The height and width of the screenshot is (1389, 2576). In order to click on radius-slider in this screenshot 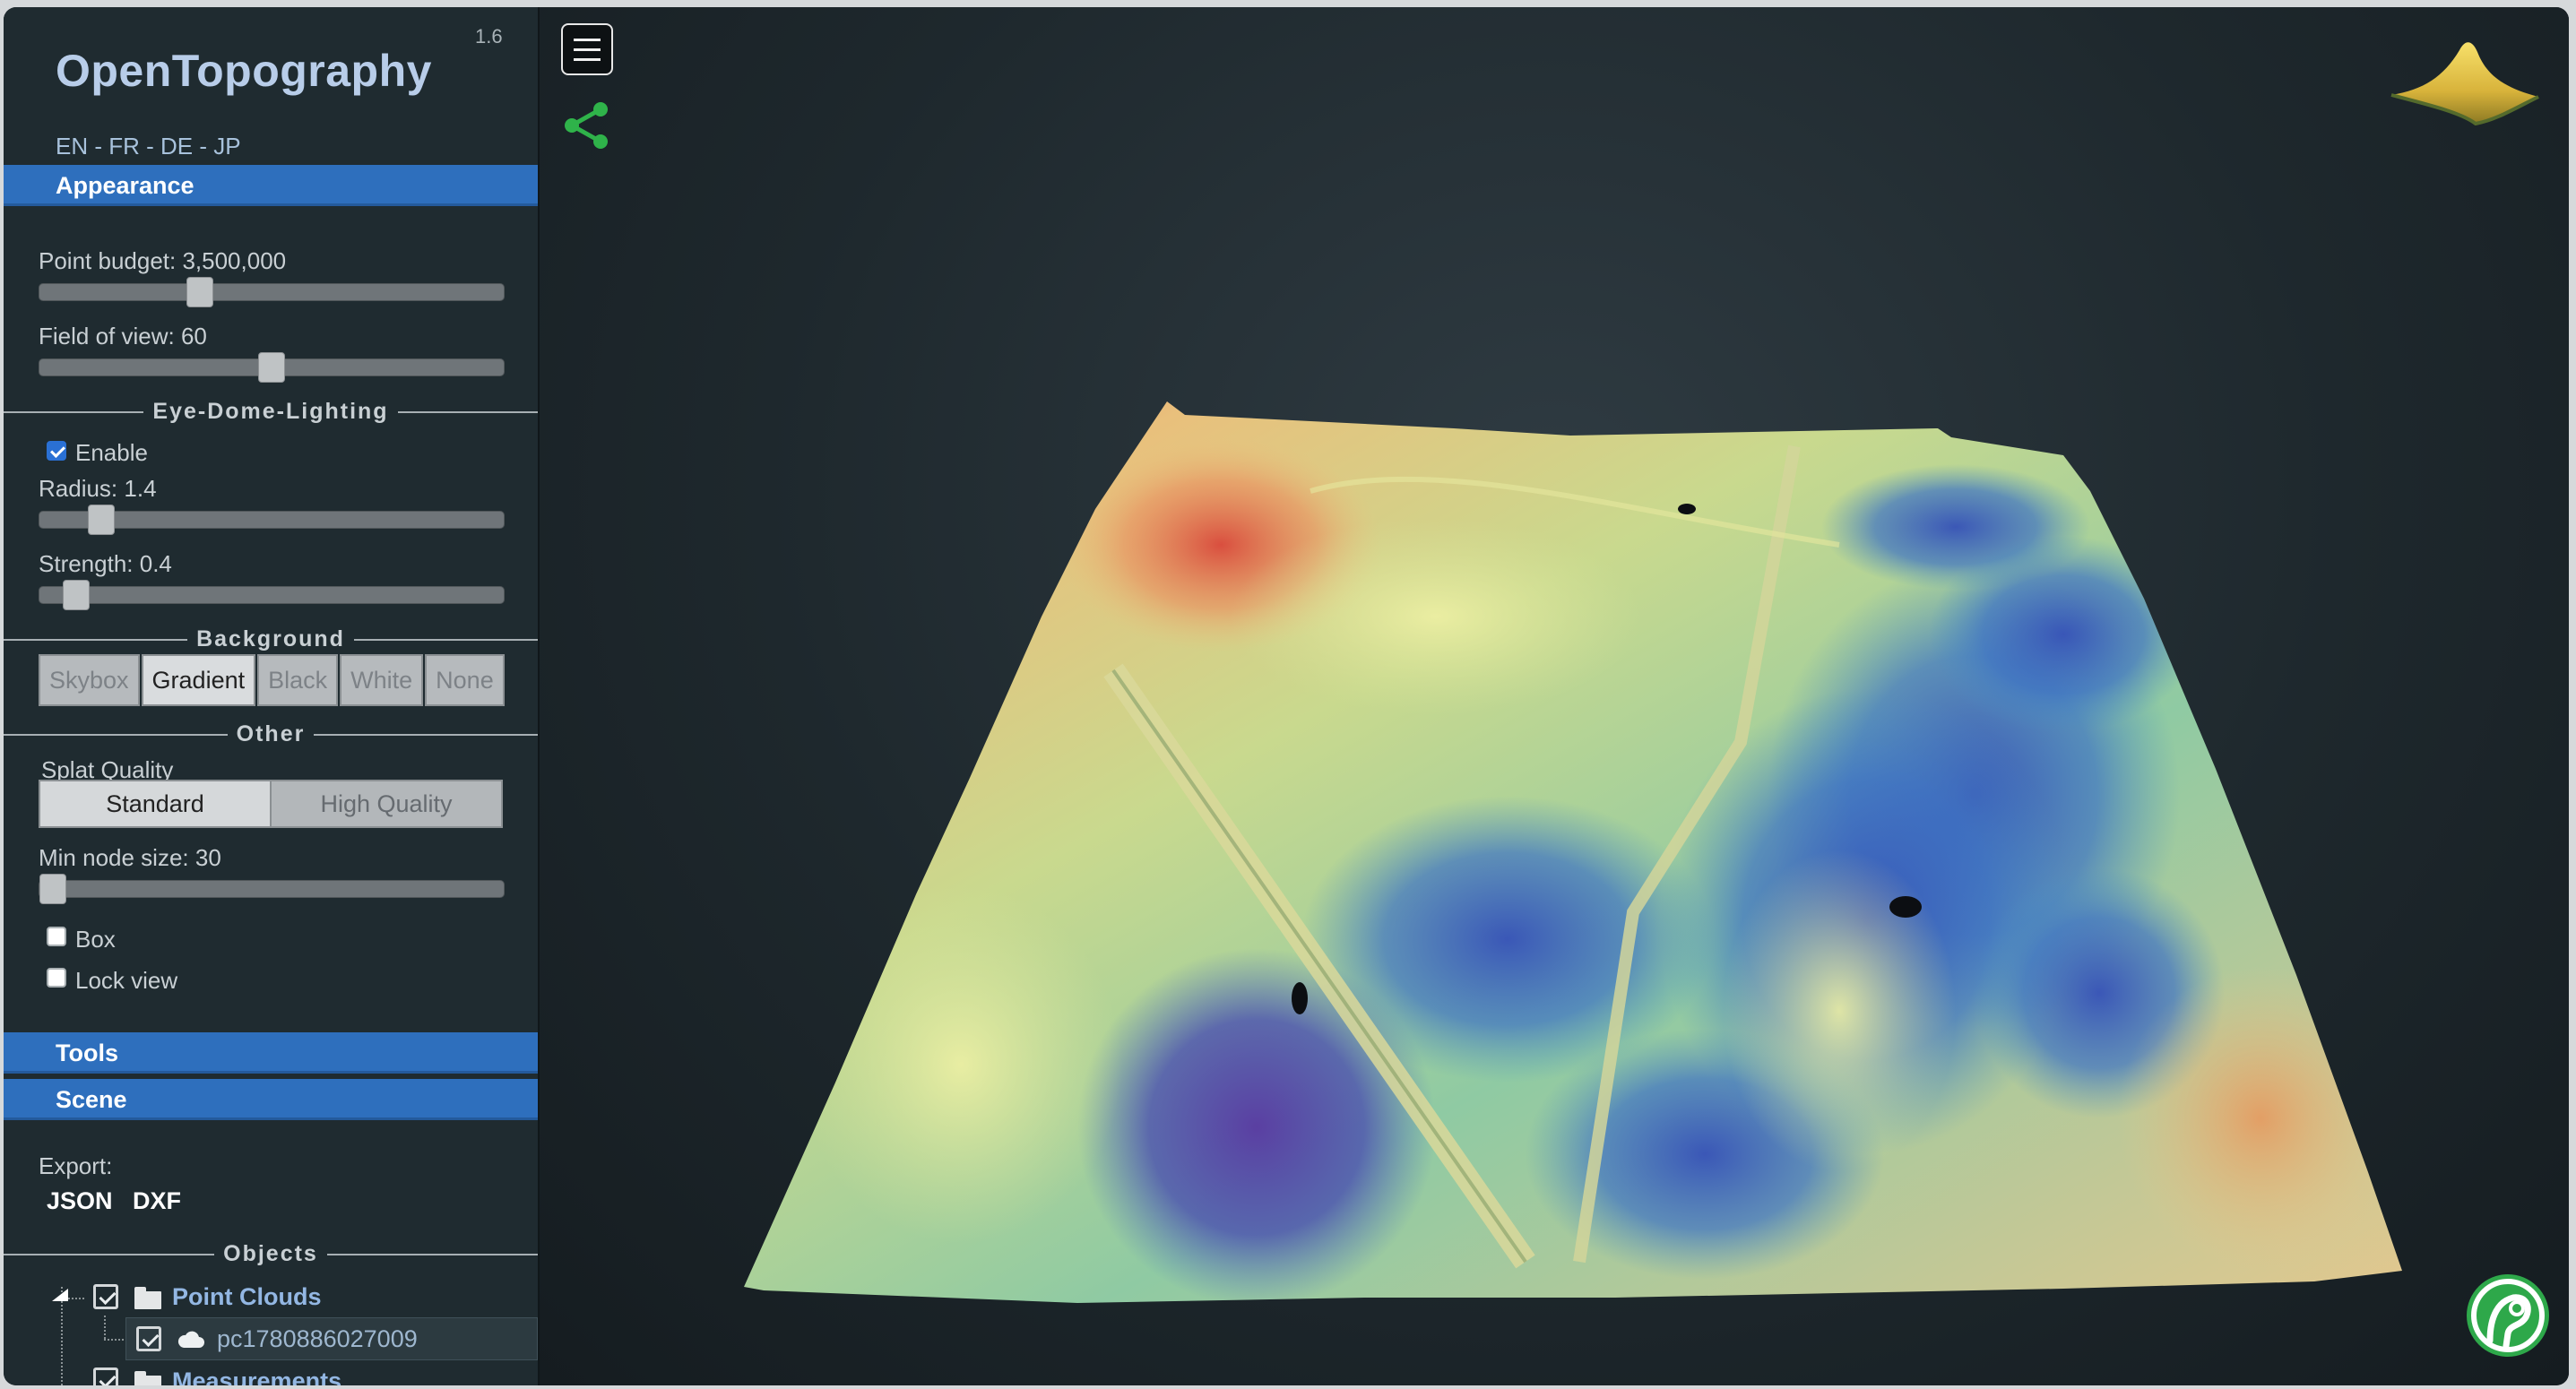, I will do `click(272, 520)`.